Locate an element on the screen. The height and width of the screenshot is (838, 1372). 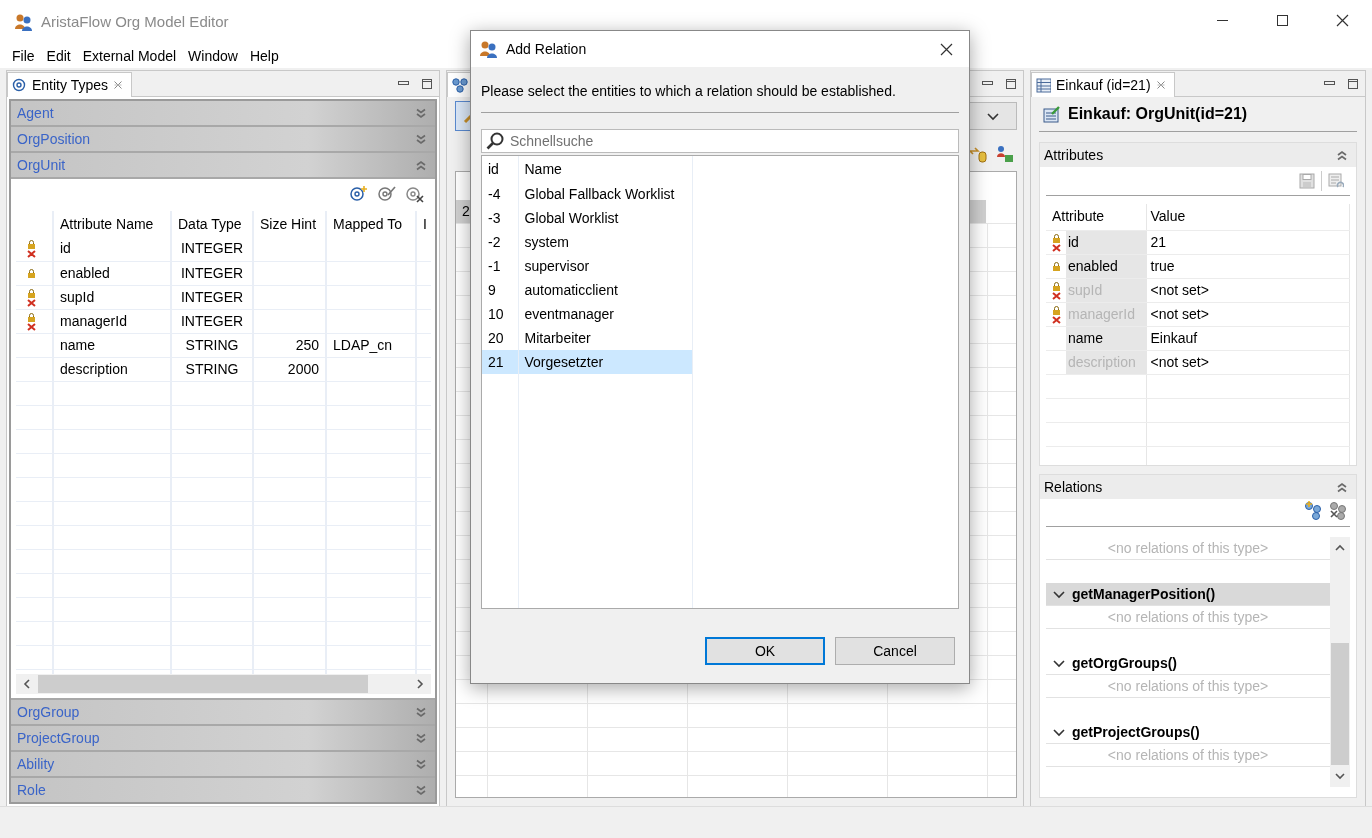
scroll-right-icon is located at coordinates (420, 684).